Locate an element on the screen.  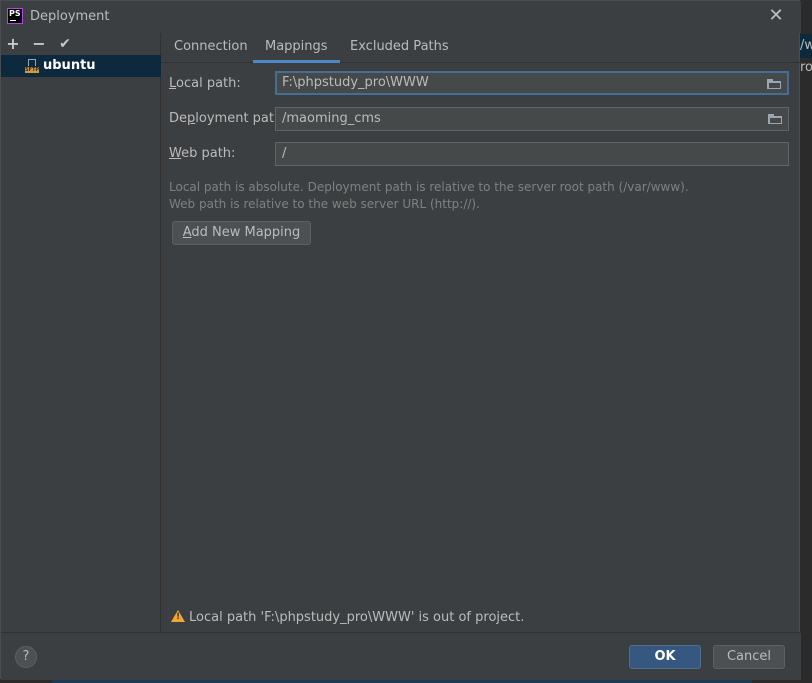
server-item-label: ubuntu is located at coordinates (69, 65).